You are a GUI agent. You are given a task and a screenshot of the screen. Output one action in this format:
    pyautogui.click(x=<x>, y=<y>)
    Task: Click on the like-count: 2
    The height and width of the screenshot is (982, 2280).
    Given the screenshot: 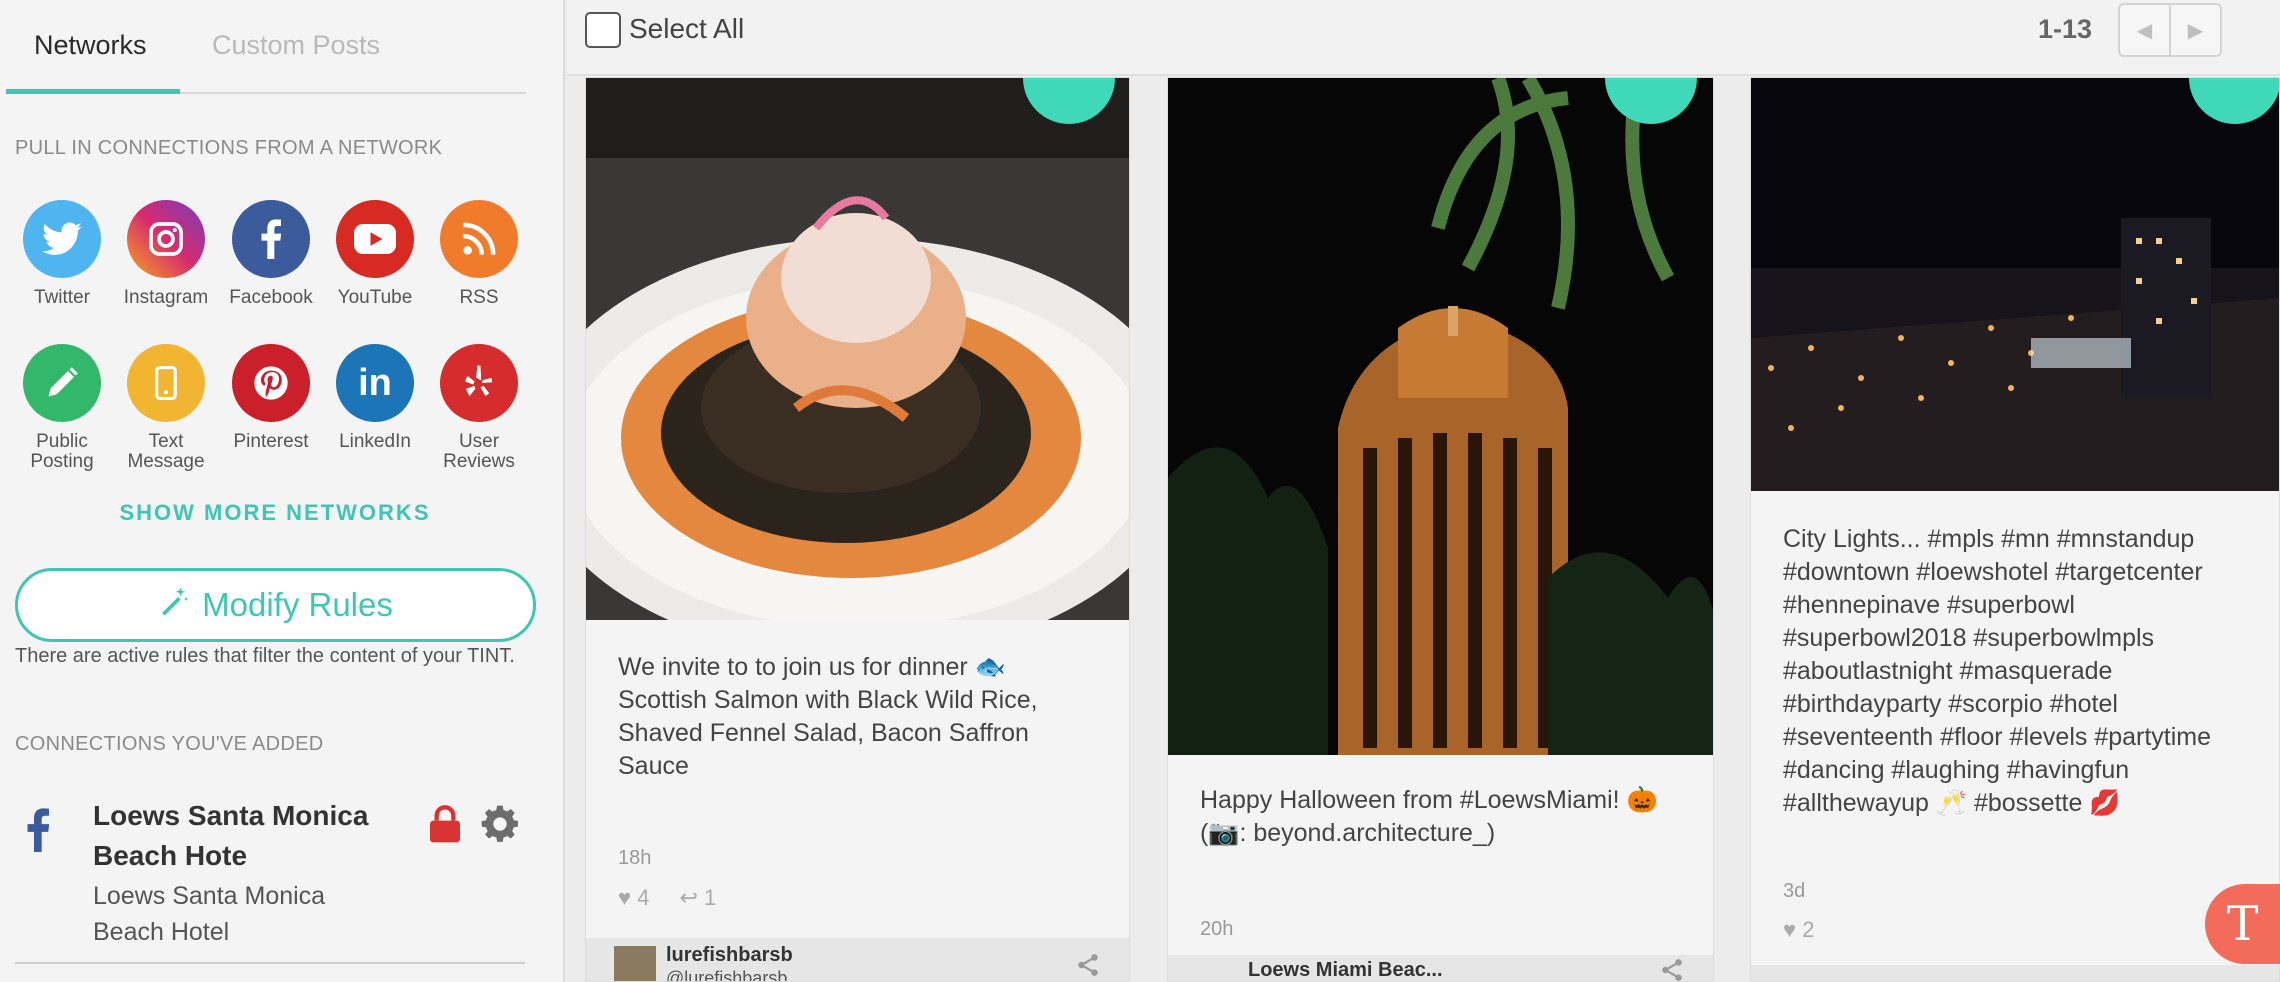 What is the action you would take?
    pyautogui.click(x=1808, y=929)
    